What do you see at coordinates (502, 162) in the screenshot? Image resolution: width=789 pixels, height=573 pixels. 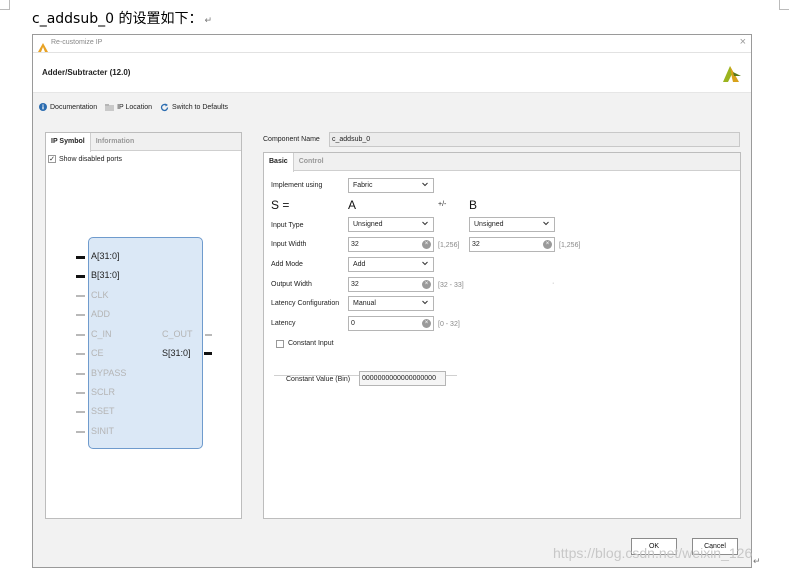 I see `config-tabs: Basic Control` at bounding box center [502, 162].